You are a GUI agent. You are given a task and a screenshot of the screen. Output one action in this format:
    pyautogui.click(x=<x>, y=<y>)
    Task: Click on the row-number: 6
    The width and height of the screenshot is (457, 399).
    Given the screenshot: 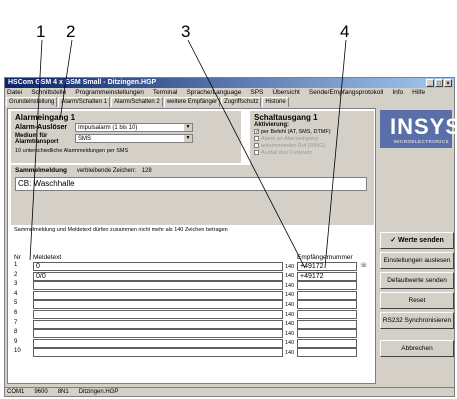 What is the action you would take?
    pyautogui.click(x=16, y=313)
    